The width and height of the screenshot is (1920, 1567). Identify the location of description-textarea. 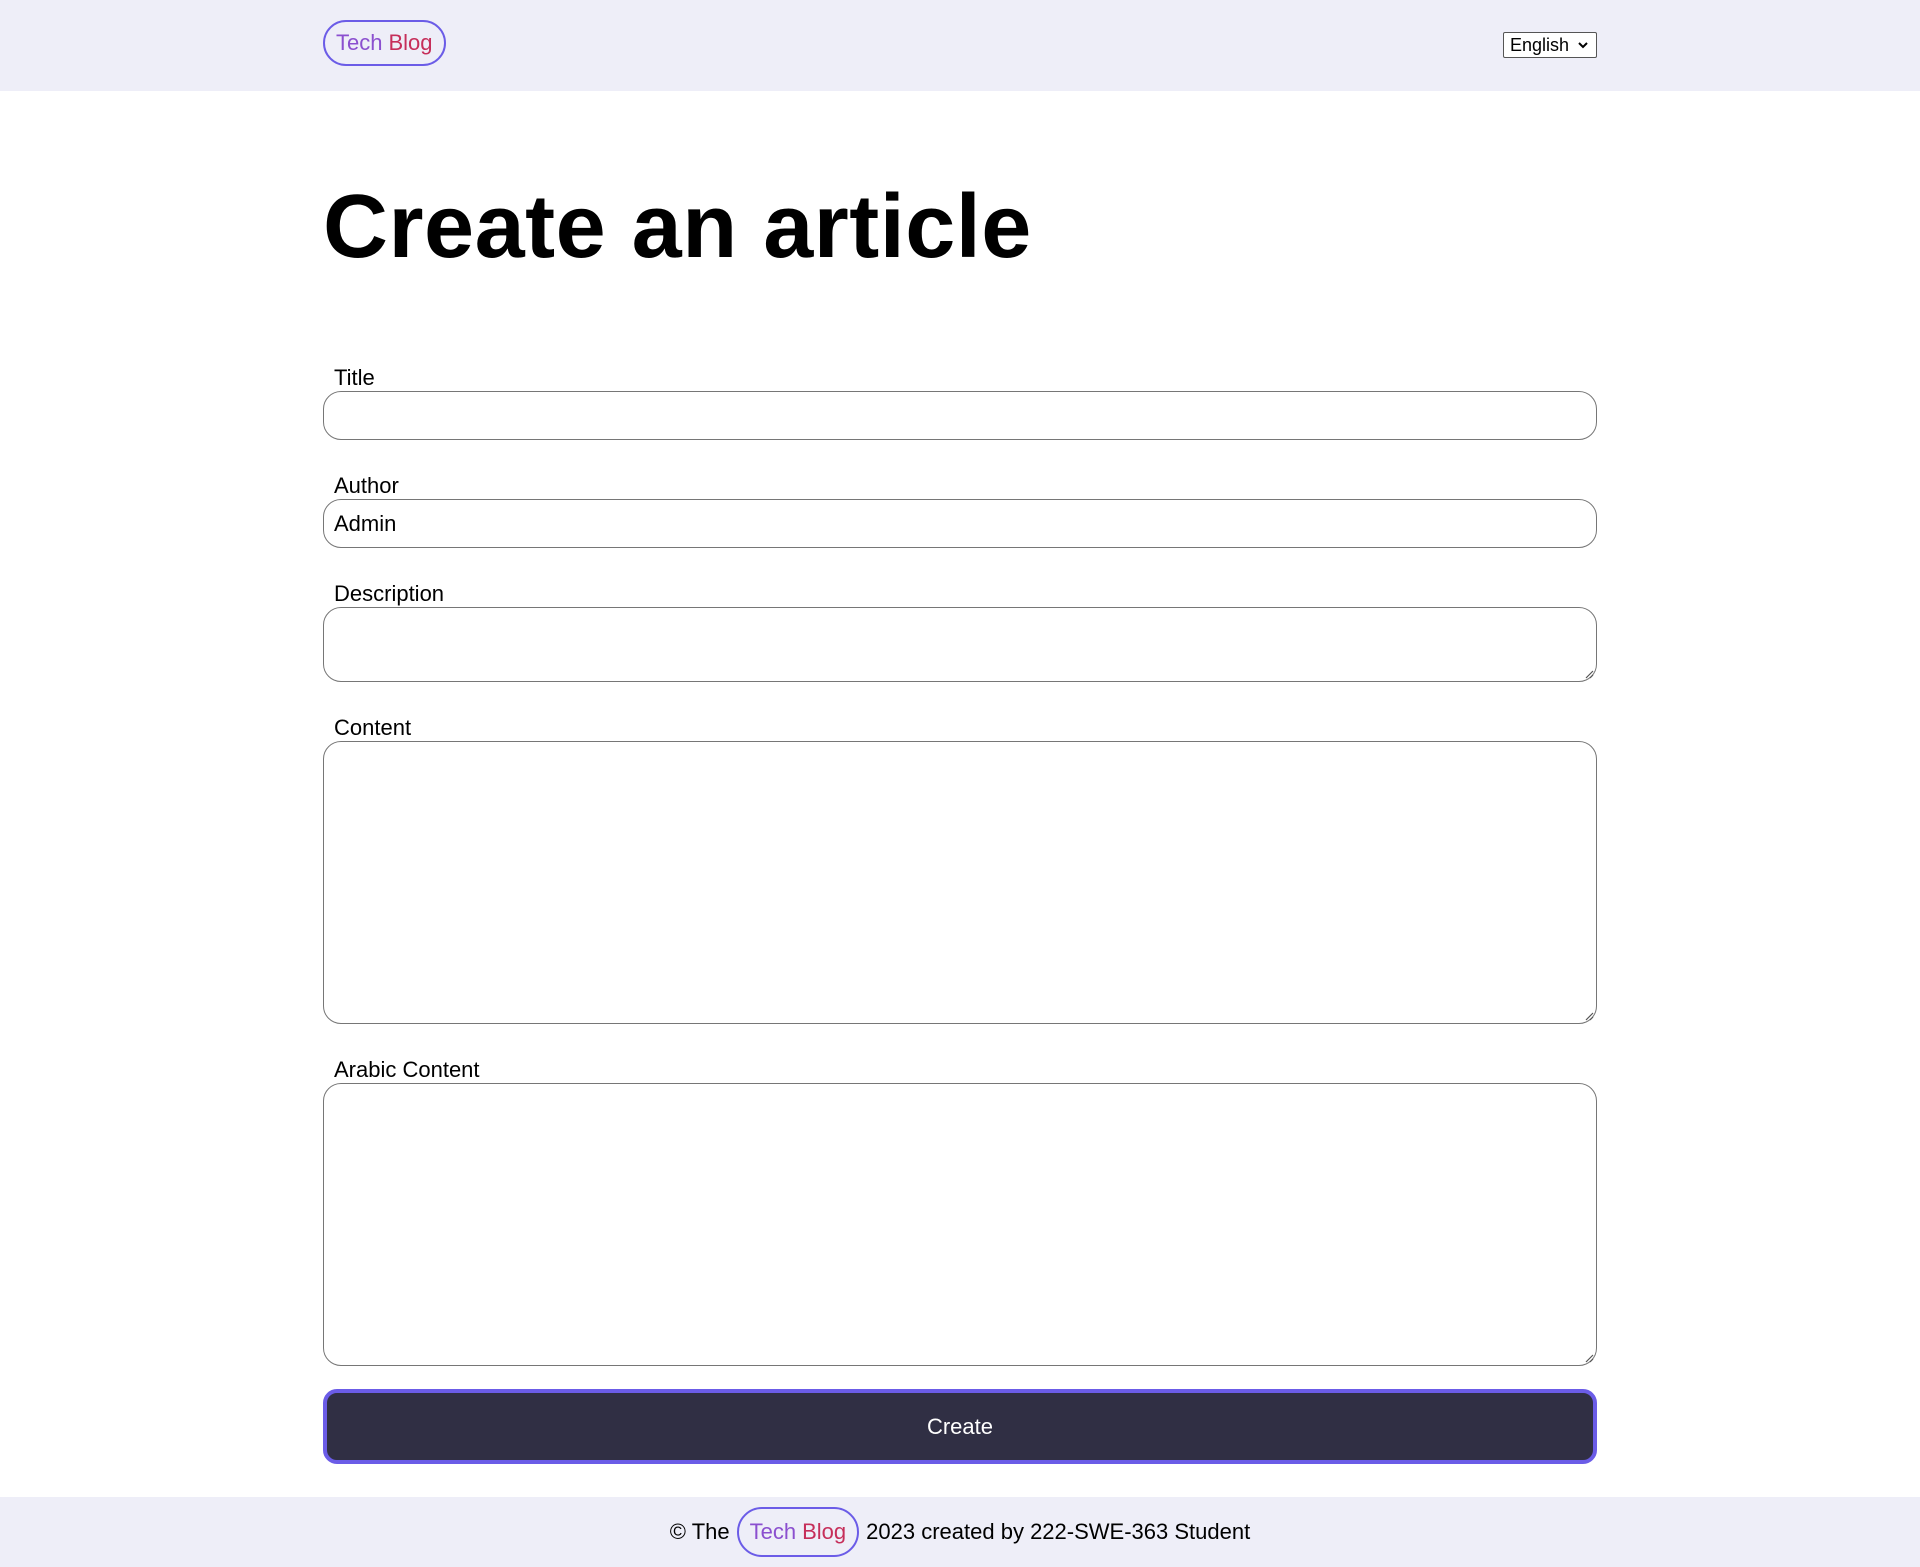
(960, 644).